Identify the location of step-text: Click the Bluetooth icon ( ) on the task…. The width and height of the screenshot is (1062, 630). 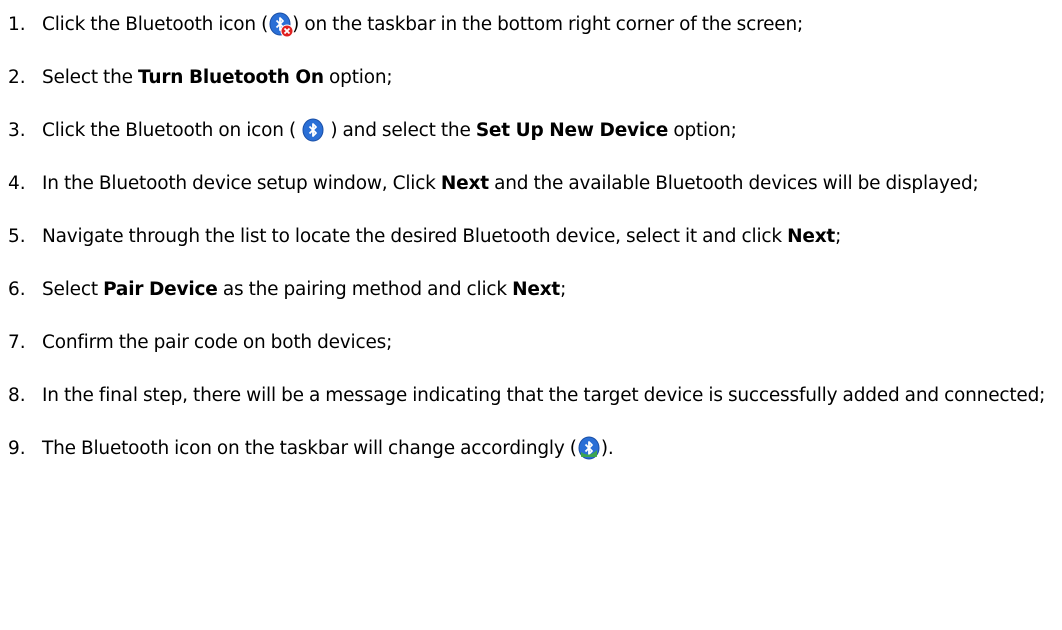
(550, 25).